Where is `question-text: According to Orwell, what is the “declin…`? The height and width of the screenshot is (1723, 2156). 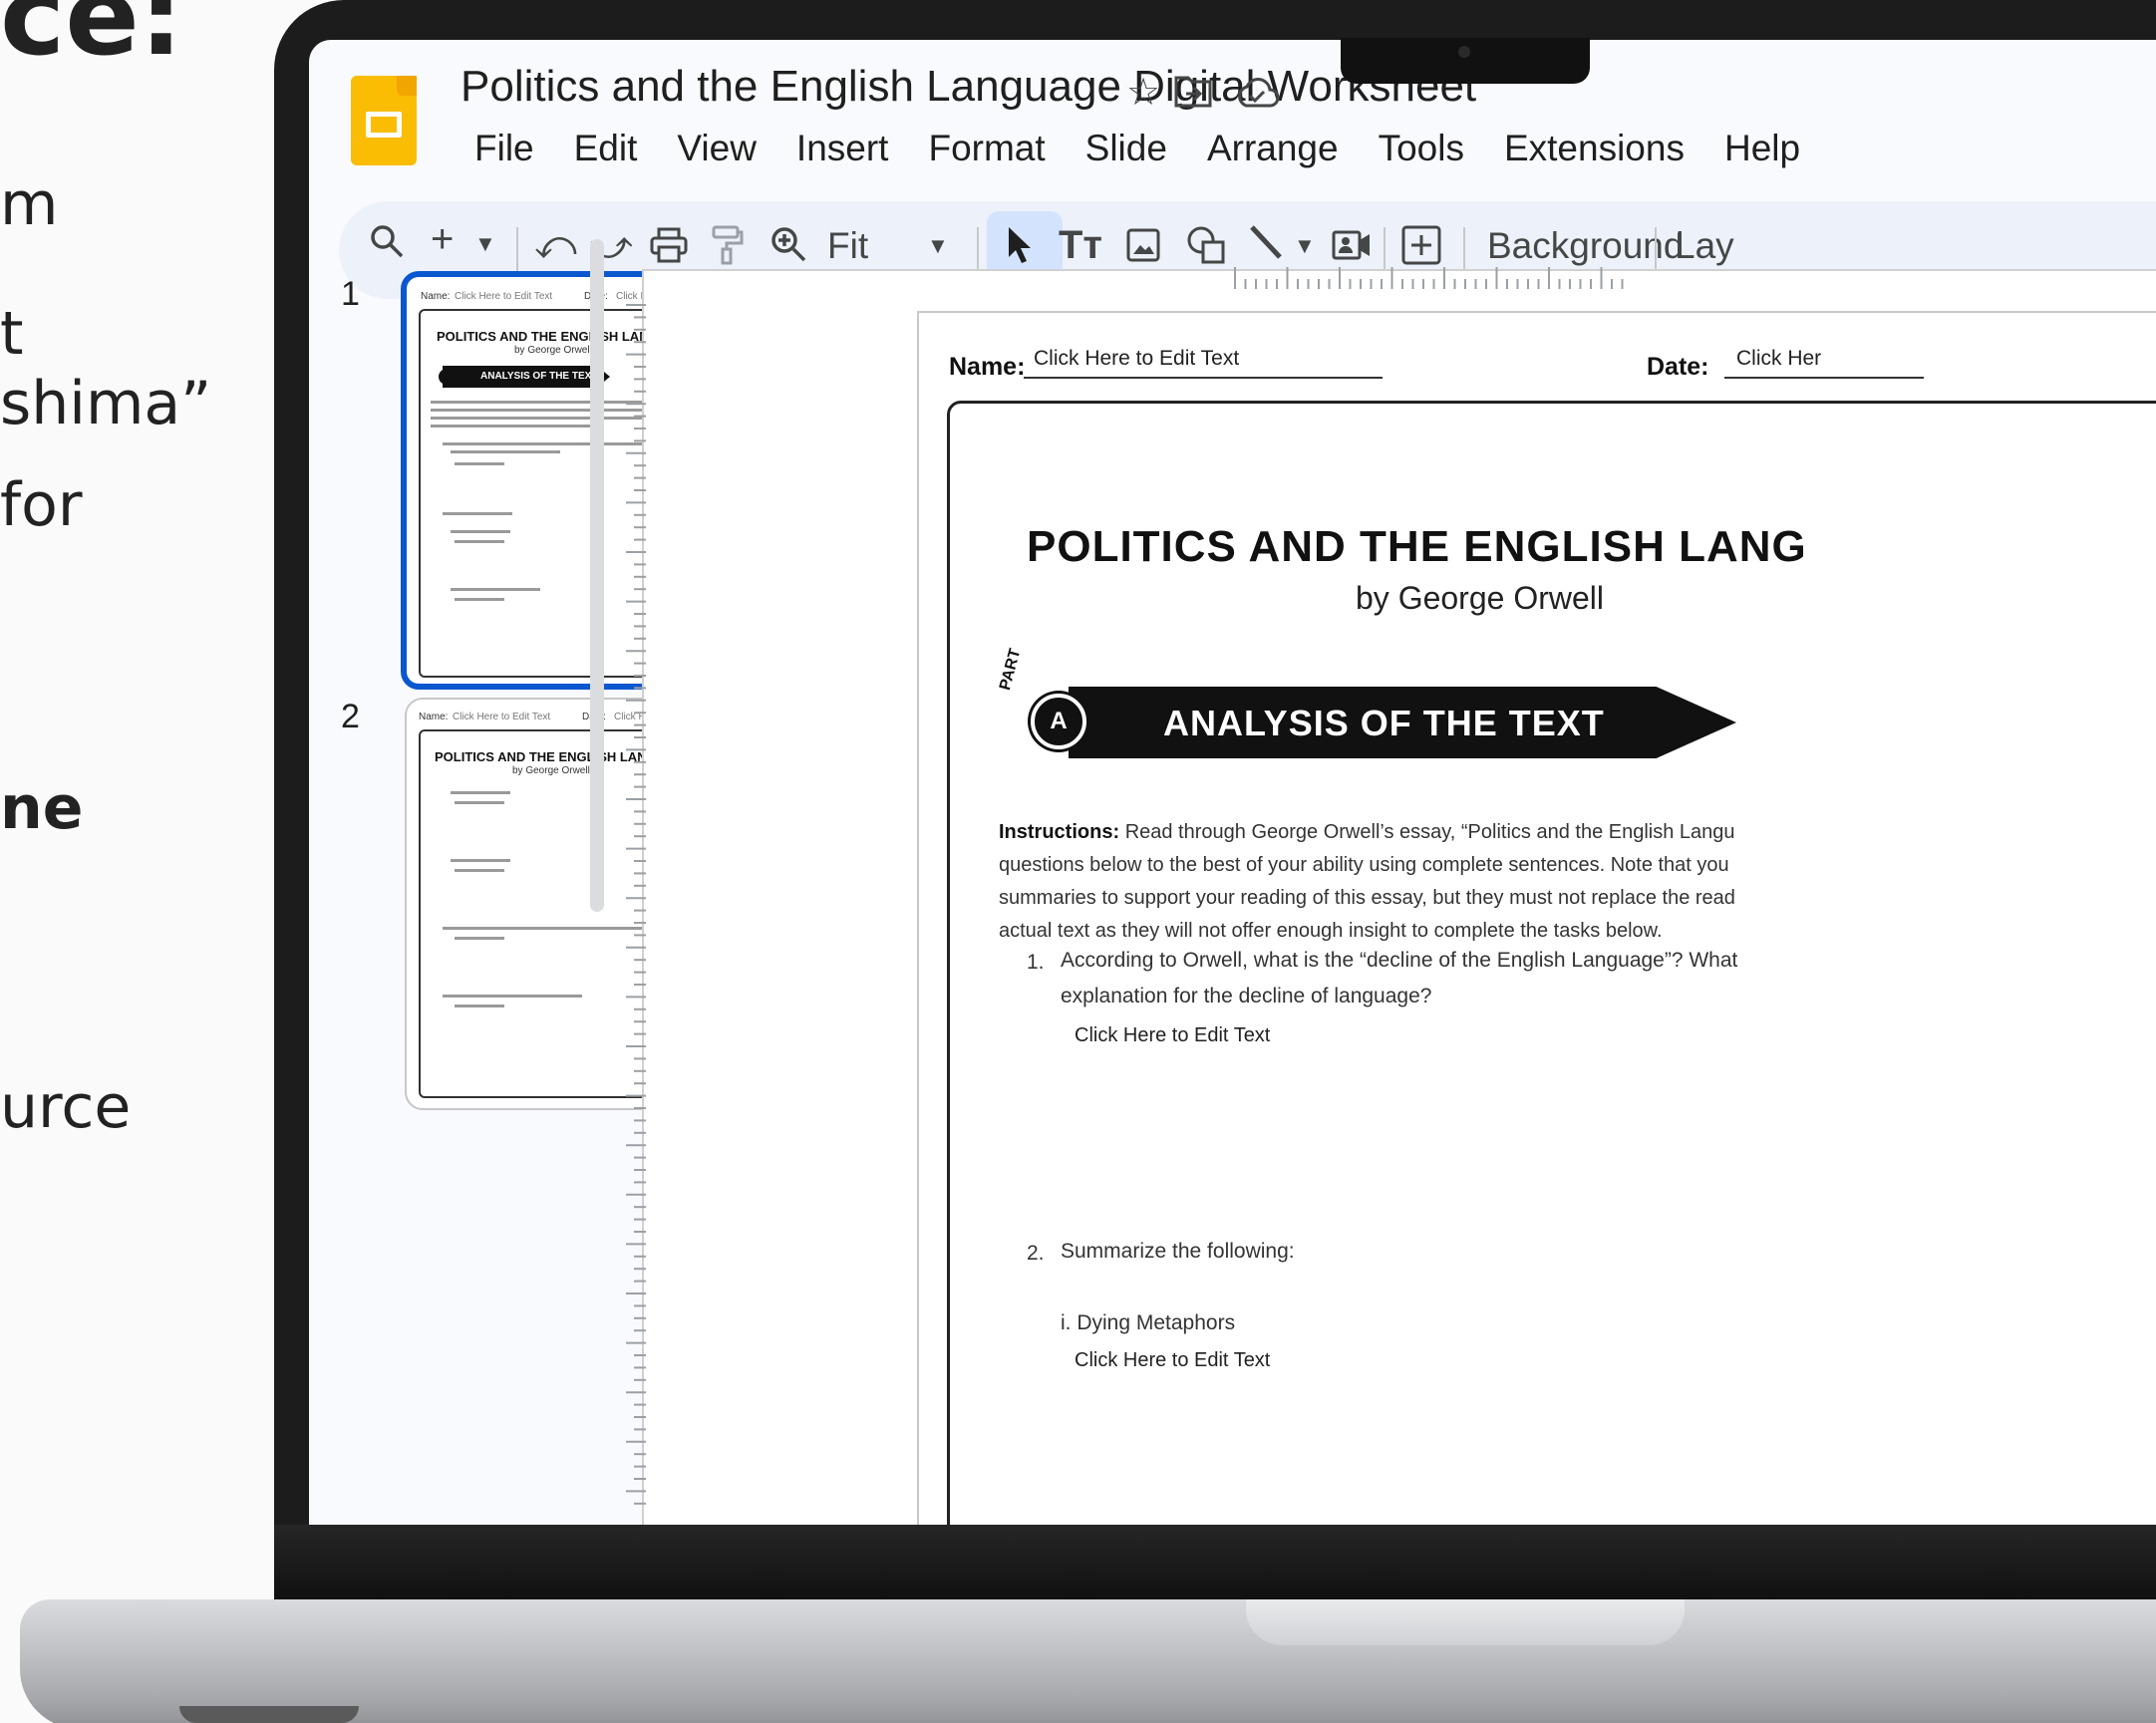
question-text: According to Orwell, what is the “declin… is located at coordinates (1399, 961).